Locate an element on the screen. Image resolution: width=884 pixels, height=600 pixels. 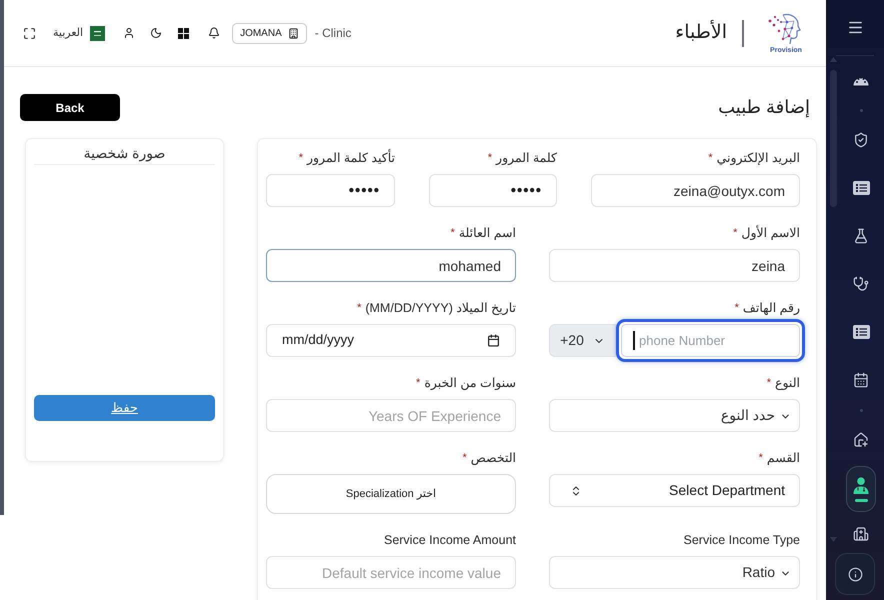
doctor-icon is located at coordinates (861, 485).